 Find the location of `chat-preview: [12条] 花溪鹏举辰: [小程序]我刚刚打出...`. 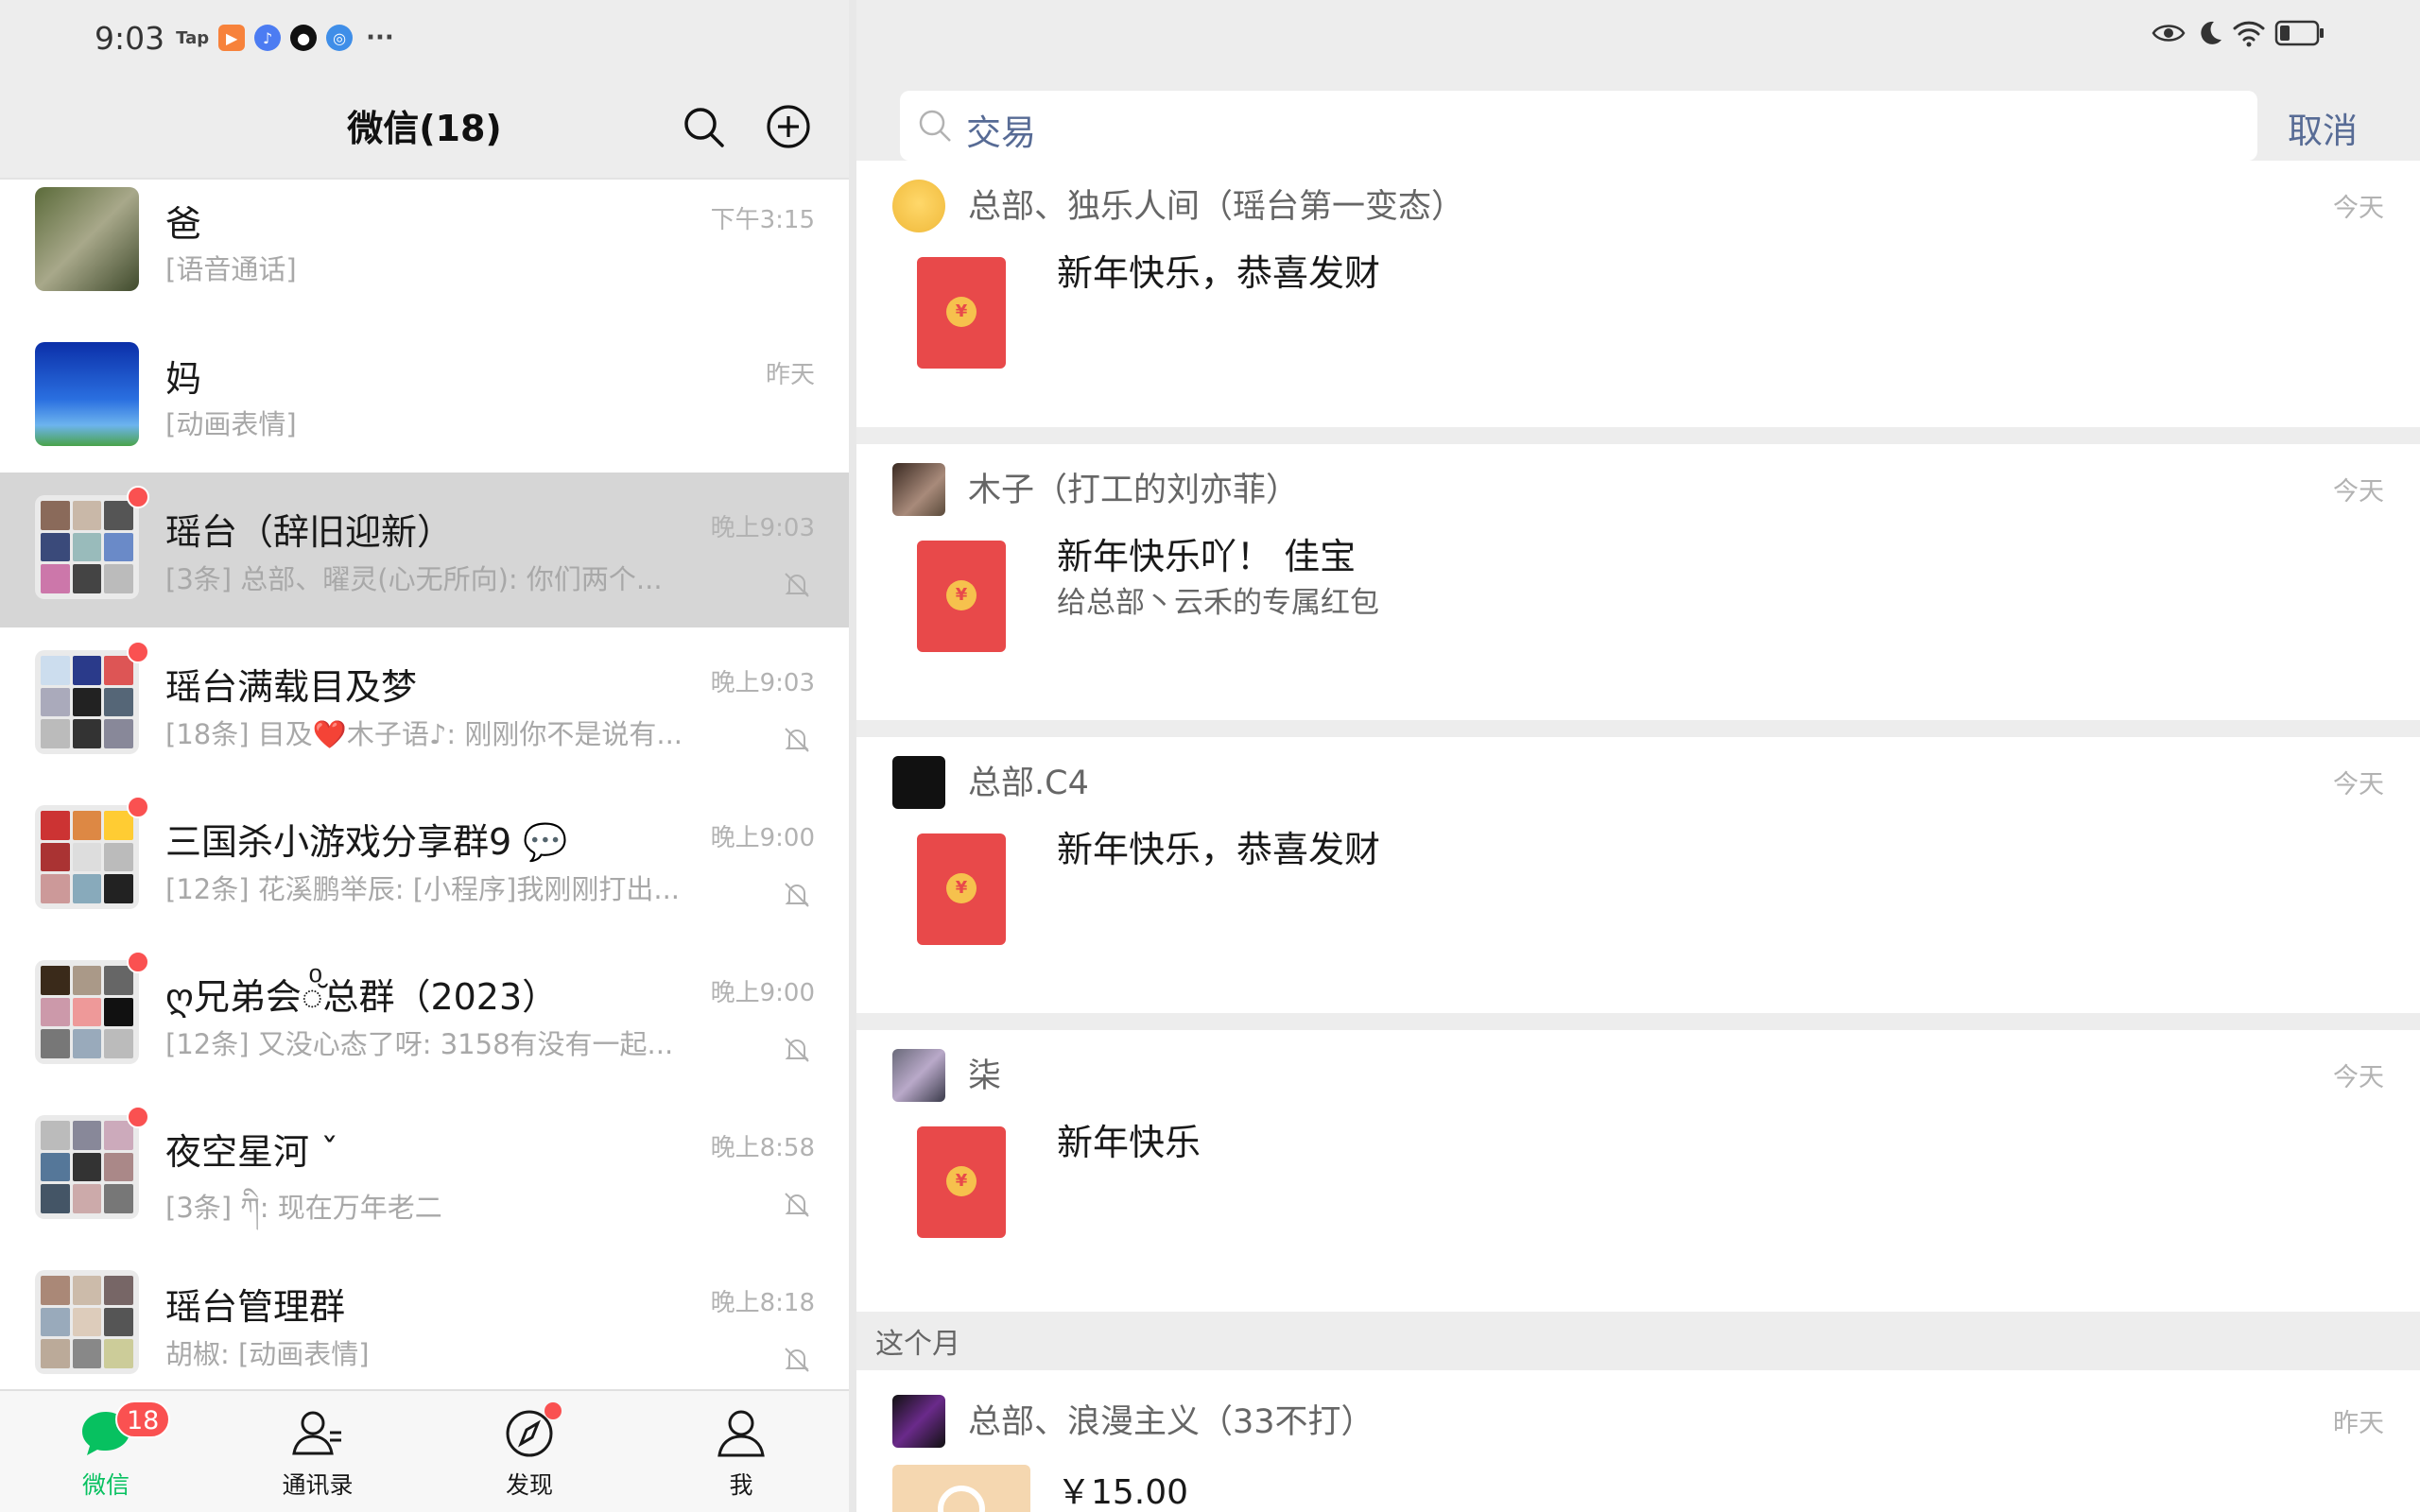

chat-preview: [12条] 花溪鹏举辰: [小程序]我刚刚打出... is located at coordinates (423, 889).